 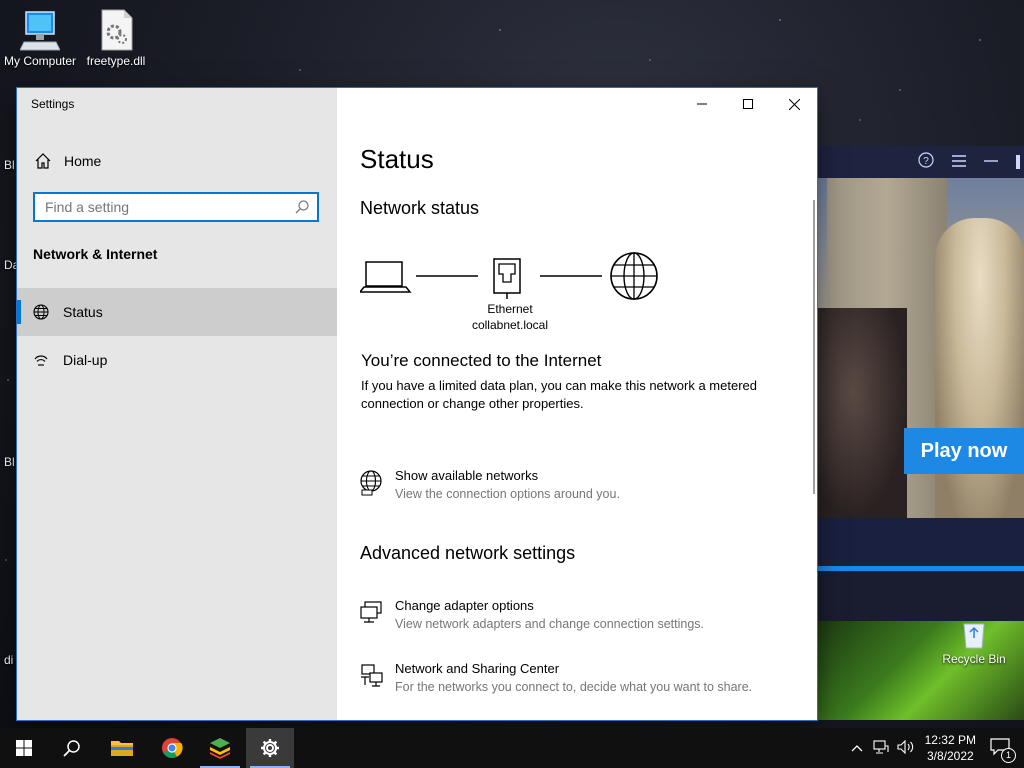 I want to click on desktop-icon-recycle-bin: Recycle Bin, so click(x=974, y=643).